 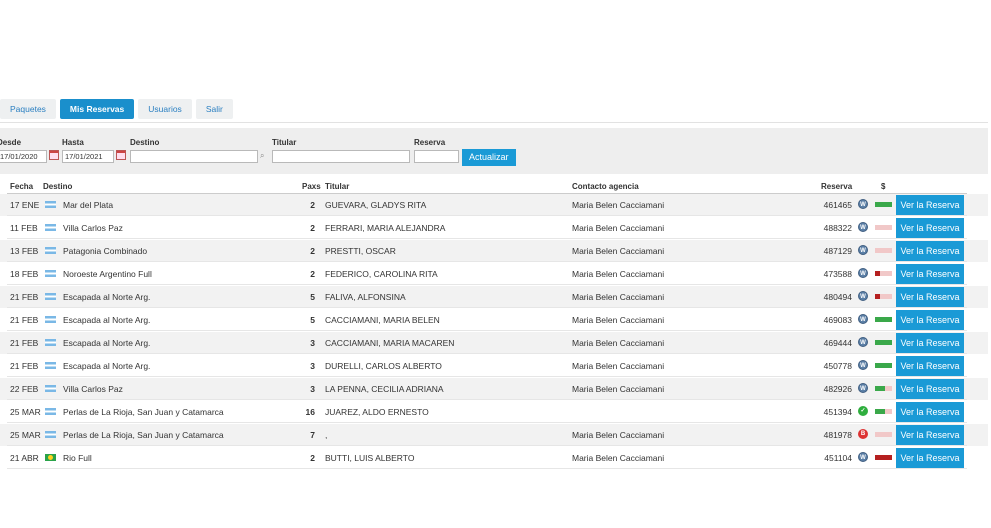 I want to click on tab-usuarios: Usuarios, so click(x=165, y=109).